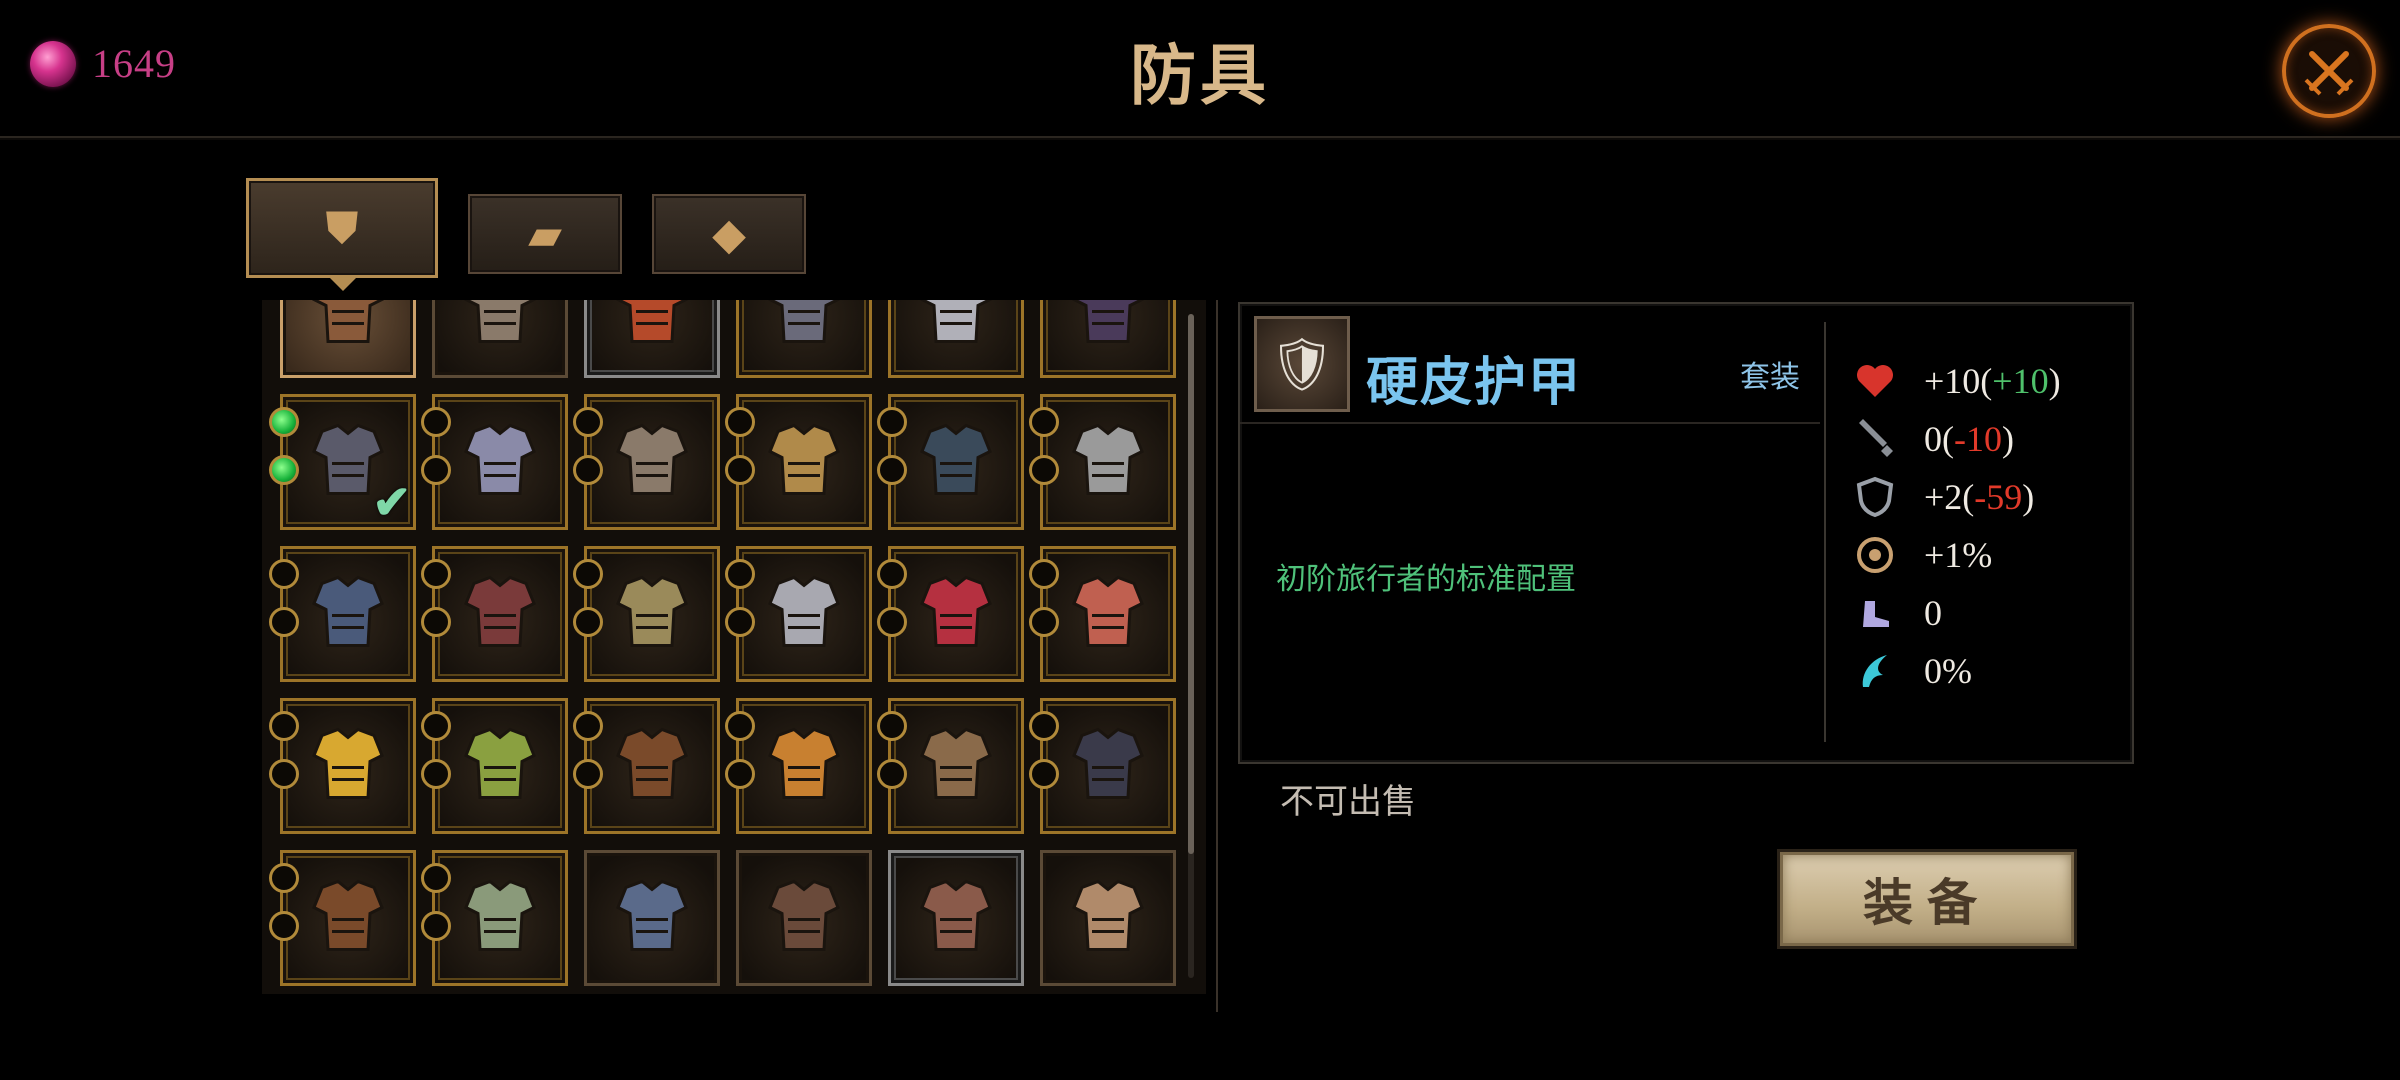 The image size is (2400, 1080). What do you see at coordinates (1875, 381) in the screenshot?
I see `heart-icon` at bounding box center [1875, 381].